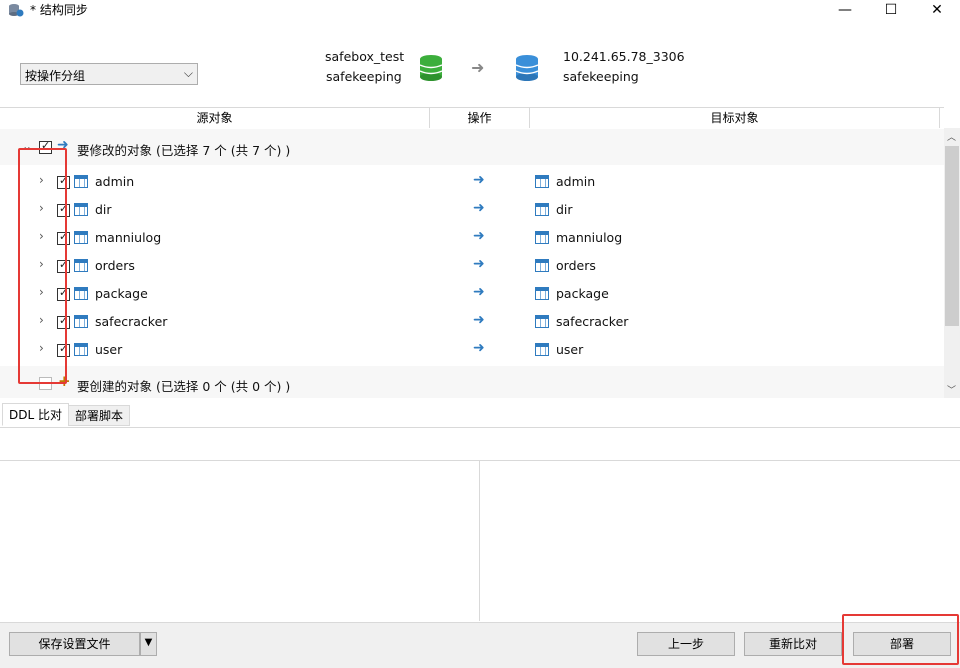 The image size is (960, 668). What do you see at coordinates (900, 639) in the screenshot?
I see `deploy-highlight-box` at bounding box center [900, 639].